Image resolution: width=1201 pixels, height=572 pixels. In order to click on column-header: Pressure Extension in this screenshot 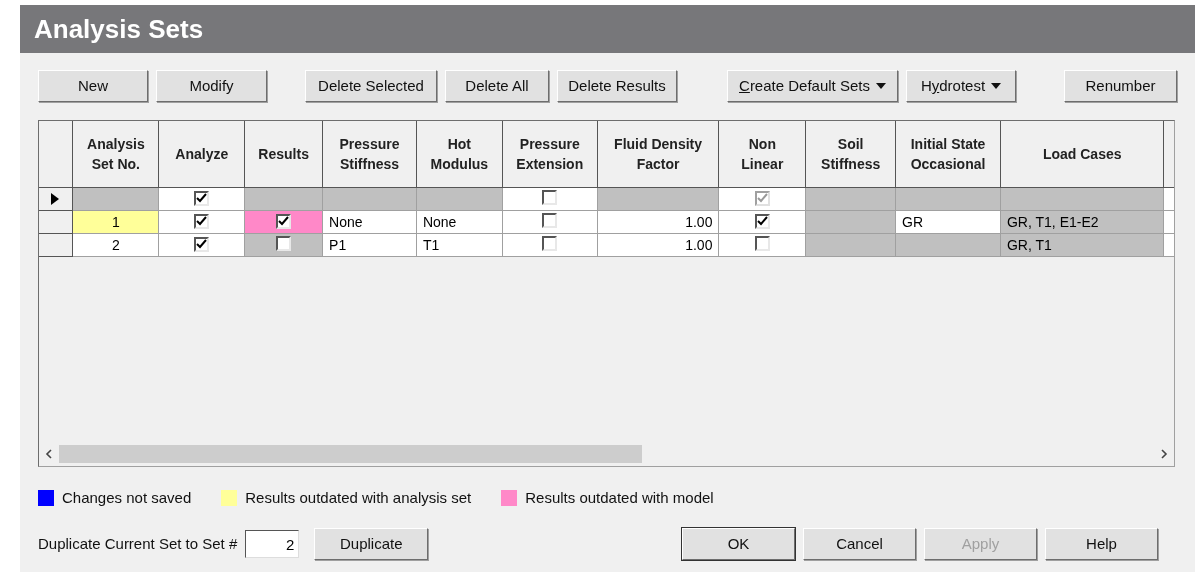, I will do `click(550, 154)`.